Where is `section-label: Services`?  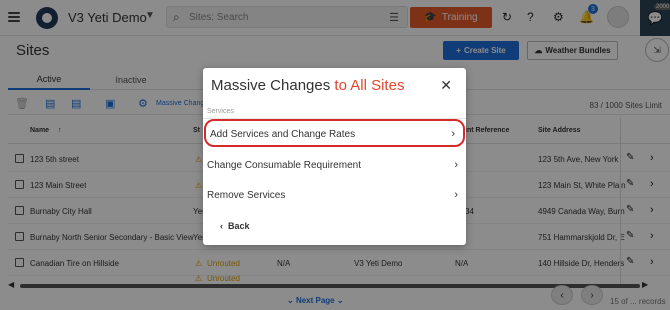 section-label: Services is located at coordinates (220, 111).